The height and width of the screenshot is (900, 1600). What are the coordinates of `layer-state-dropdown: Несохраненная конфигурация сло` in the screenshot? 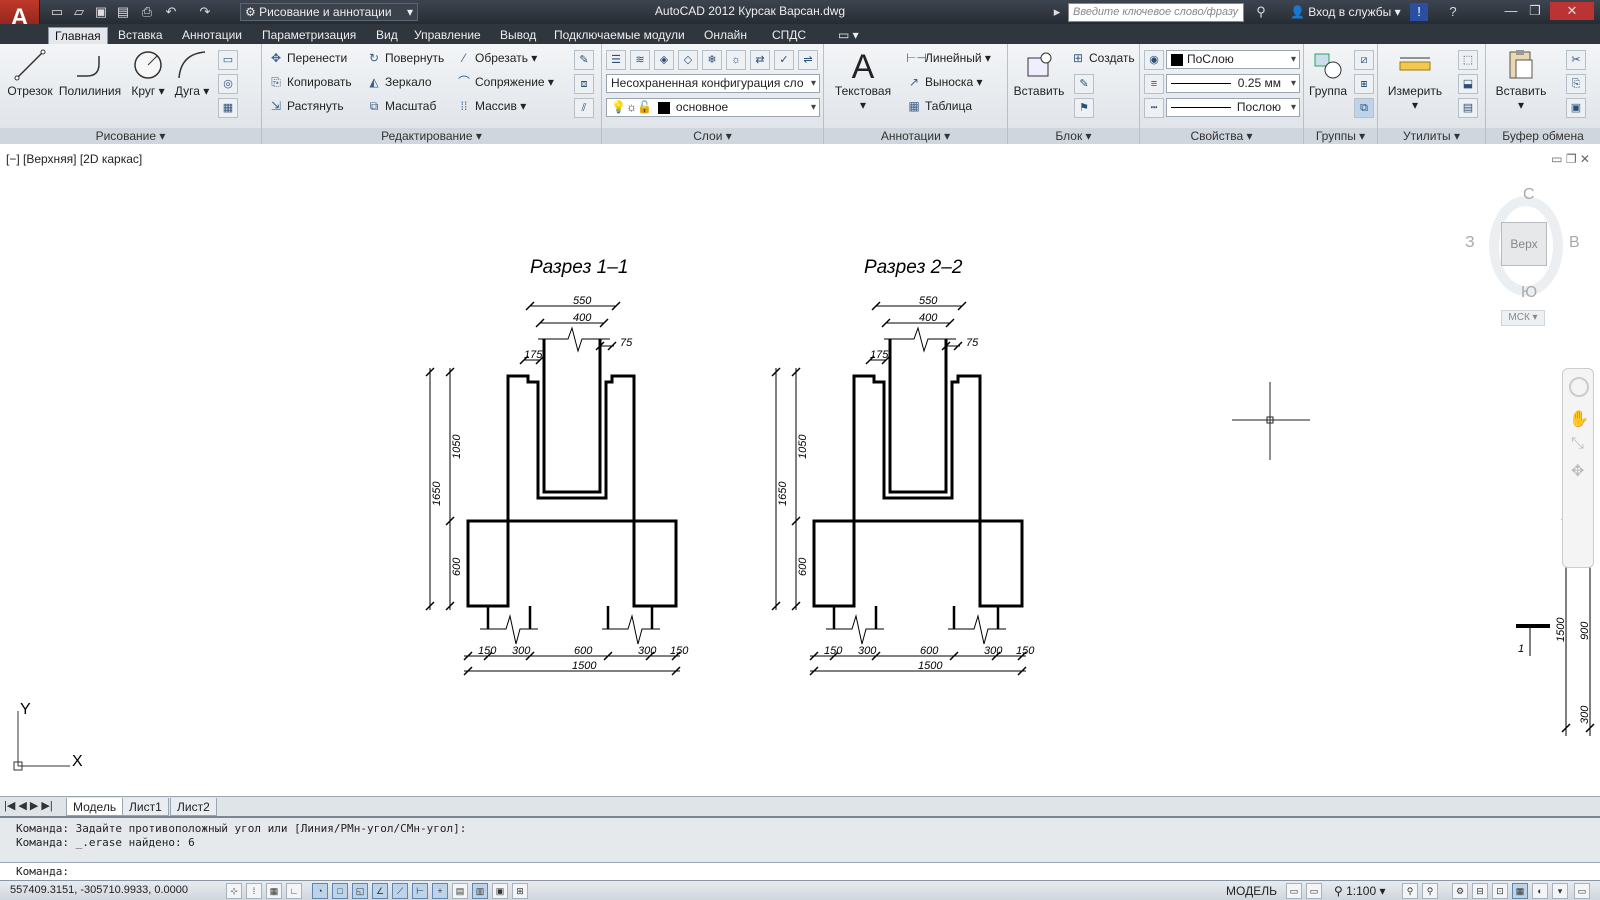 It's located at (713, 83).